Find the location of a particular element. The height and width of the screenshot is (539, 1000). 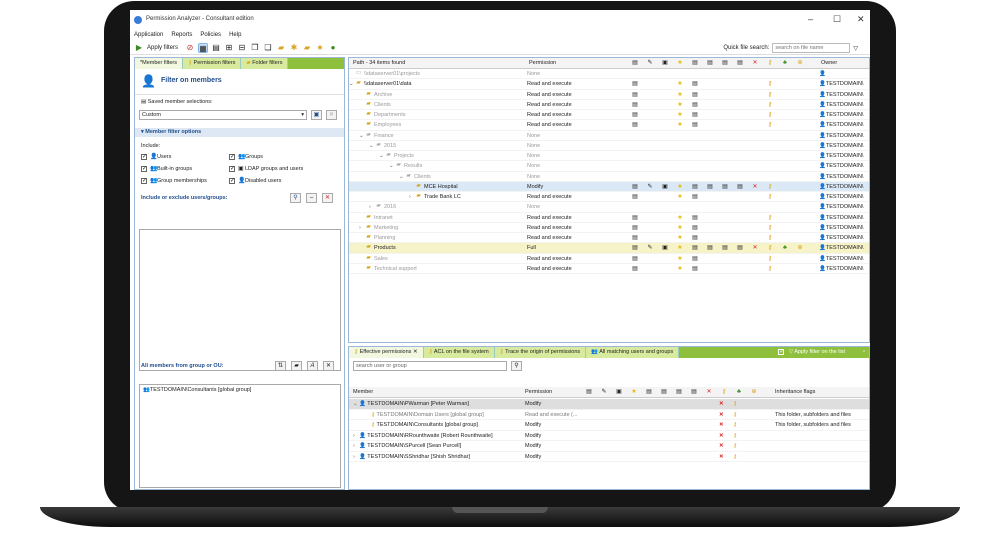

copy-icon: ❐ is located at coordinates (255, 48).